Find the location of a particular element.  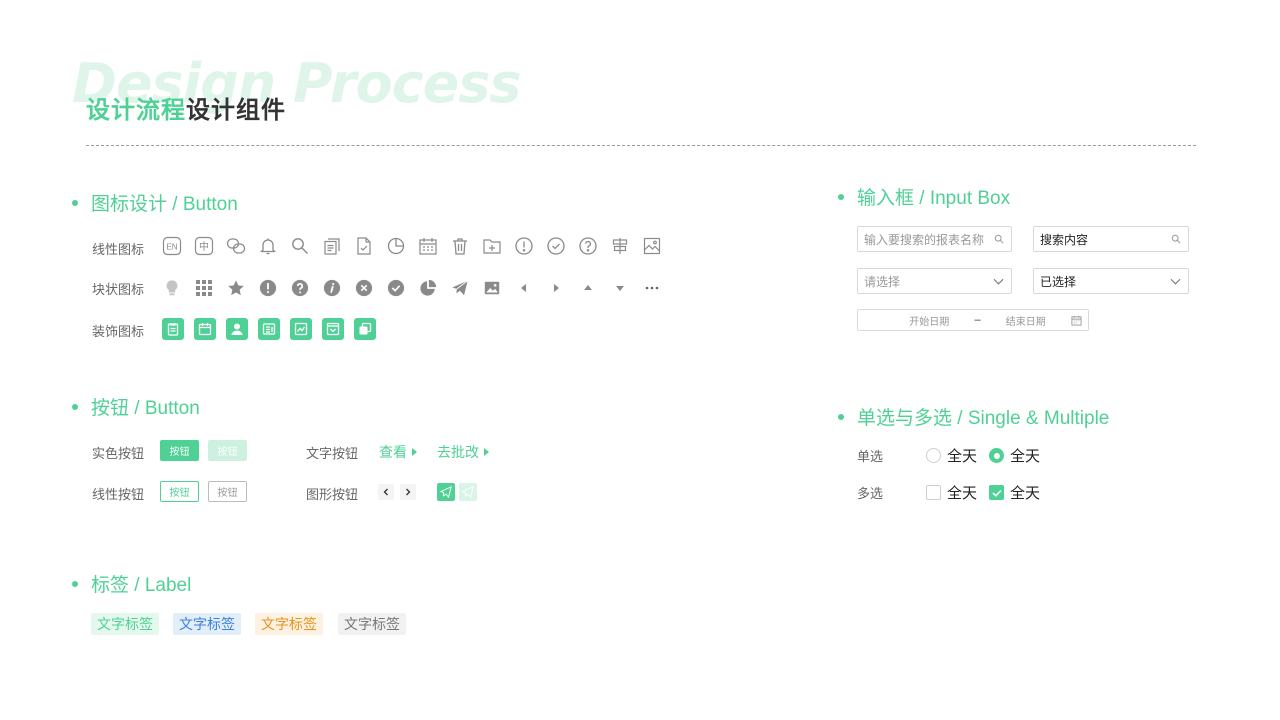

prev-button is located at coordinates (386, 492).